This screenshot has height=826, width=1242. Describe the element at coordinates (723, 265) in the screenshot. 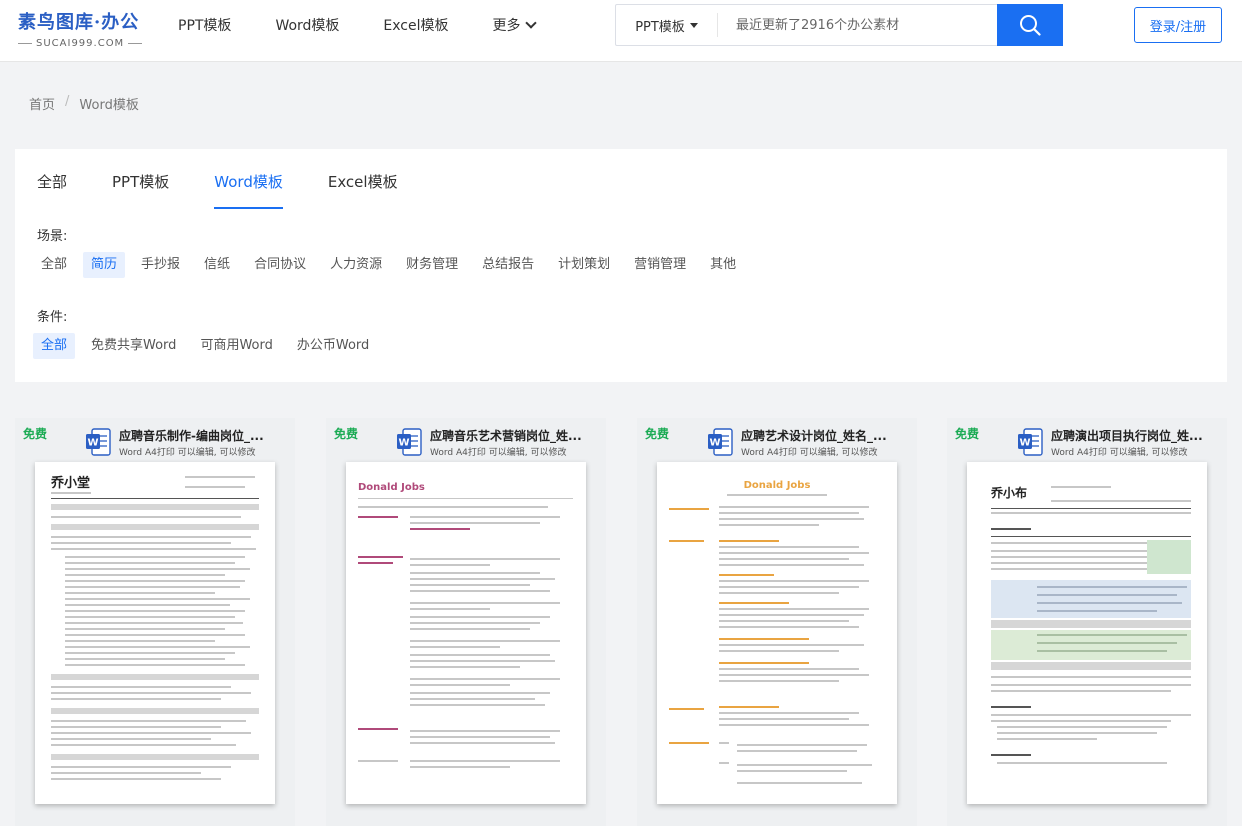

I see `scene-chip: 其他` at that location.